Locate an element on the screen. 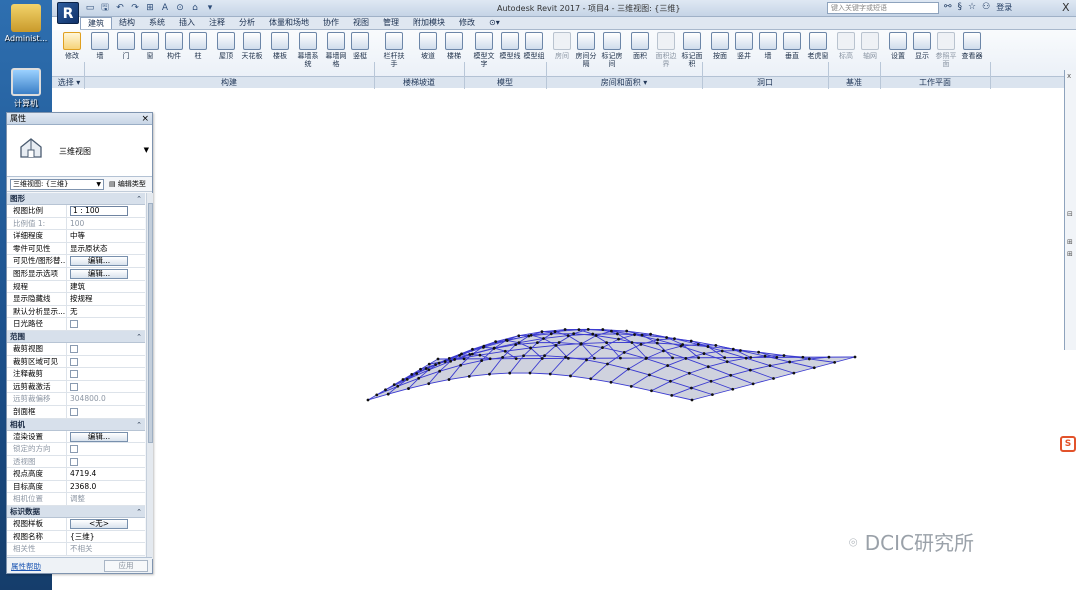  ribbon-button: 屋顶 is located at coordinates (226, 46).